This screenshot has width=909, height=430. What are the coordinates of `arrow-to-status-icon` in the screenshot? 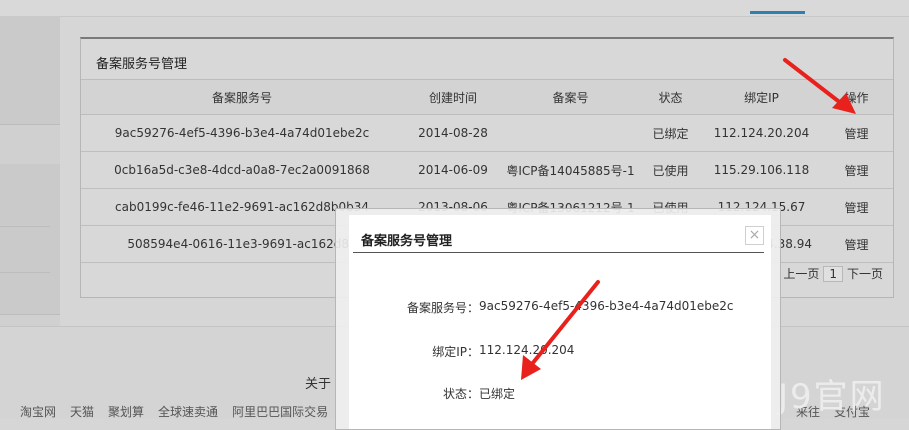 It's located at (560, 330).